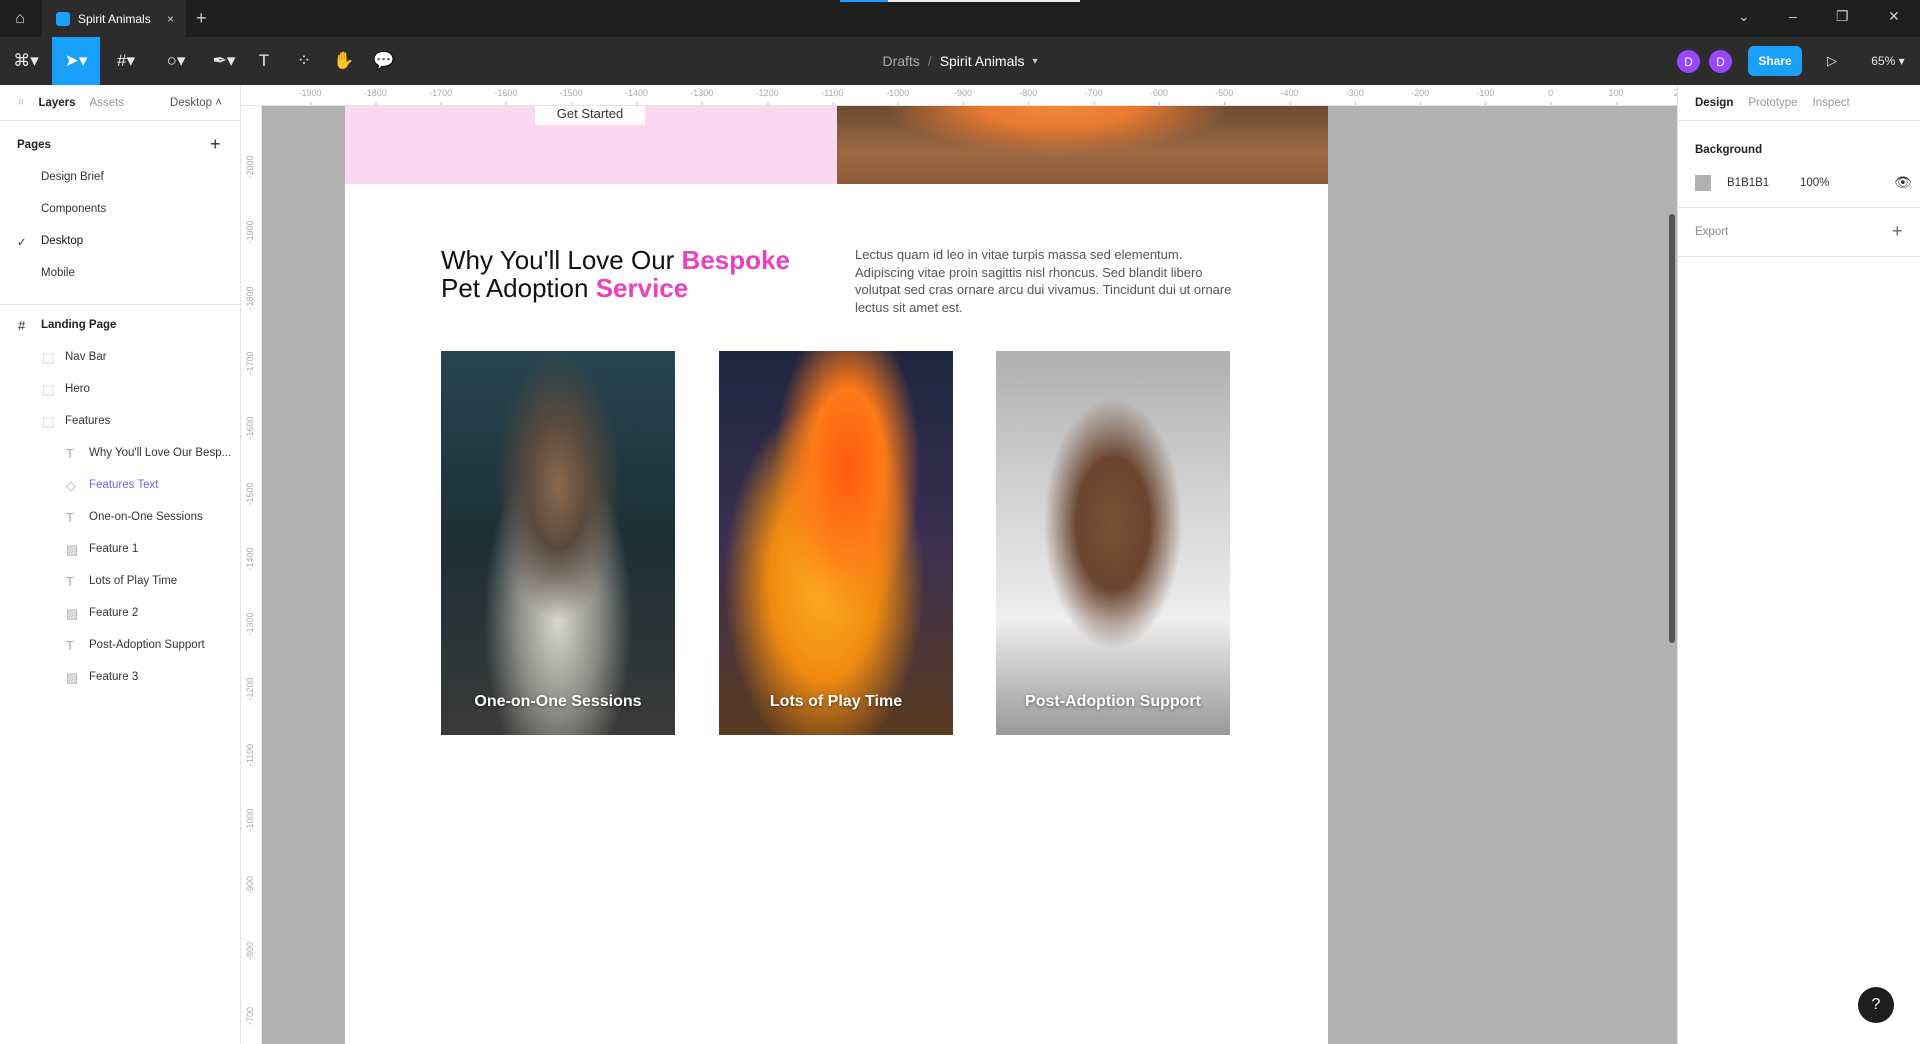 This screenshot has height=1044, width=1920. Describe the element at coordinates (176, 61) in the screenshot. I see `shape-tool-icon: ○▾` at that location.